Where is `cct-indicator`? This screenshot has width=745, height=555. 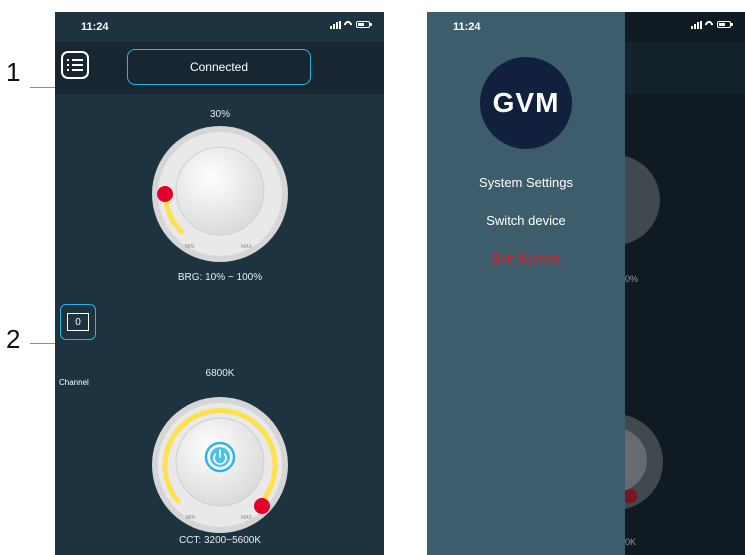 cct-indicator is located at coordinates (262, 506).